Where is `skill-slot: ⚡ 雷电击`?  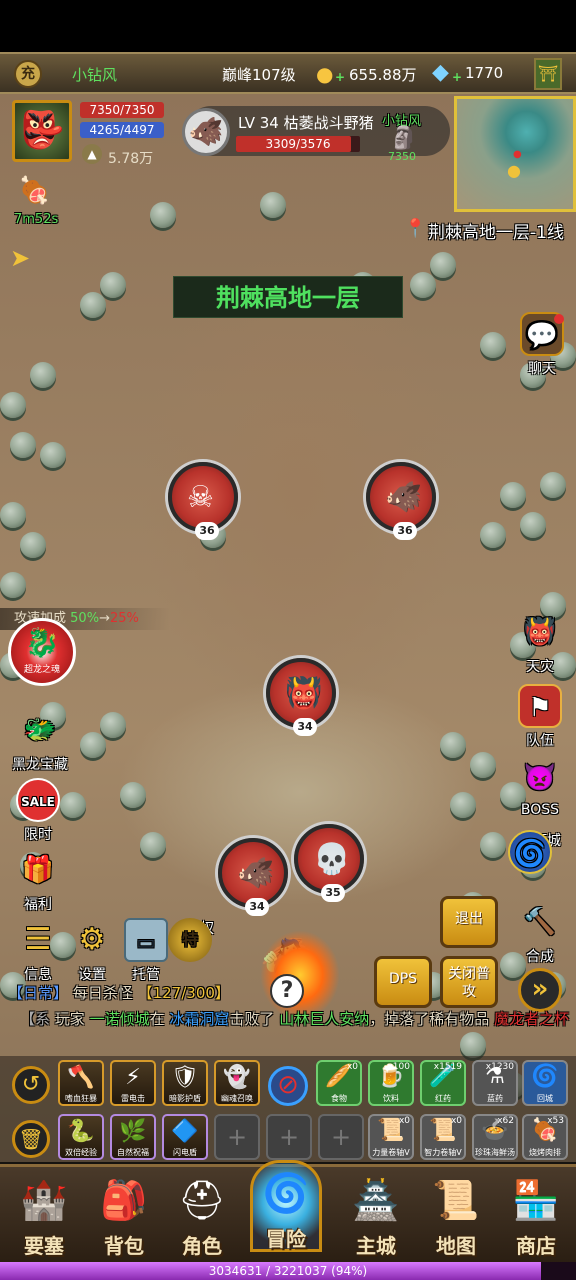 skill-slot: ⚡ 雷电击 is located at coordinates (133, 1083).